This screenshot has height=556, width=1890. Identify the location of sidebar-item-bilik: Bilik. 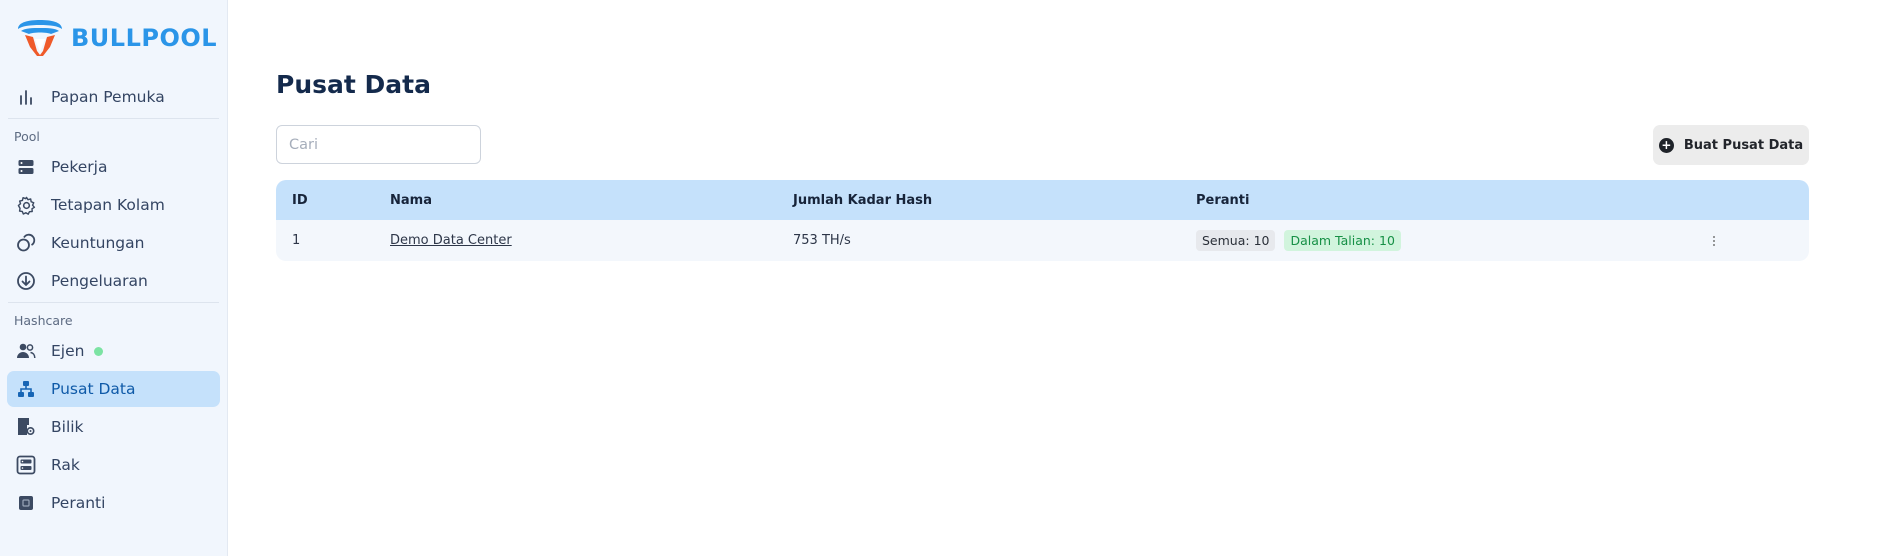
(113, 427).